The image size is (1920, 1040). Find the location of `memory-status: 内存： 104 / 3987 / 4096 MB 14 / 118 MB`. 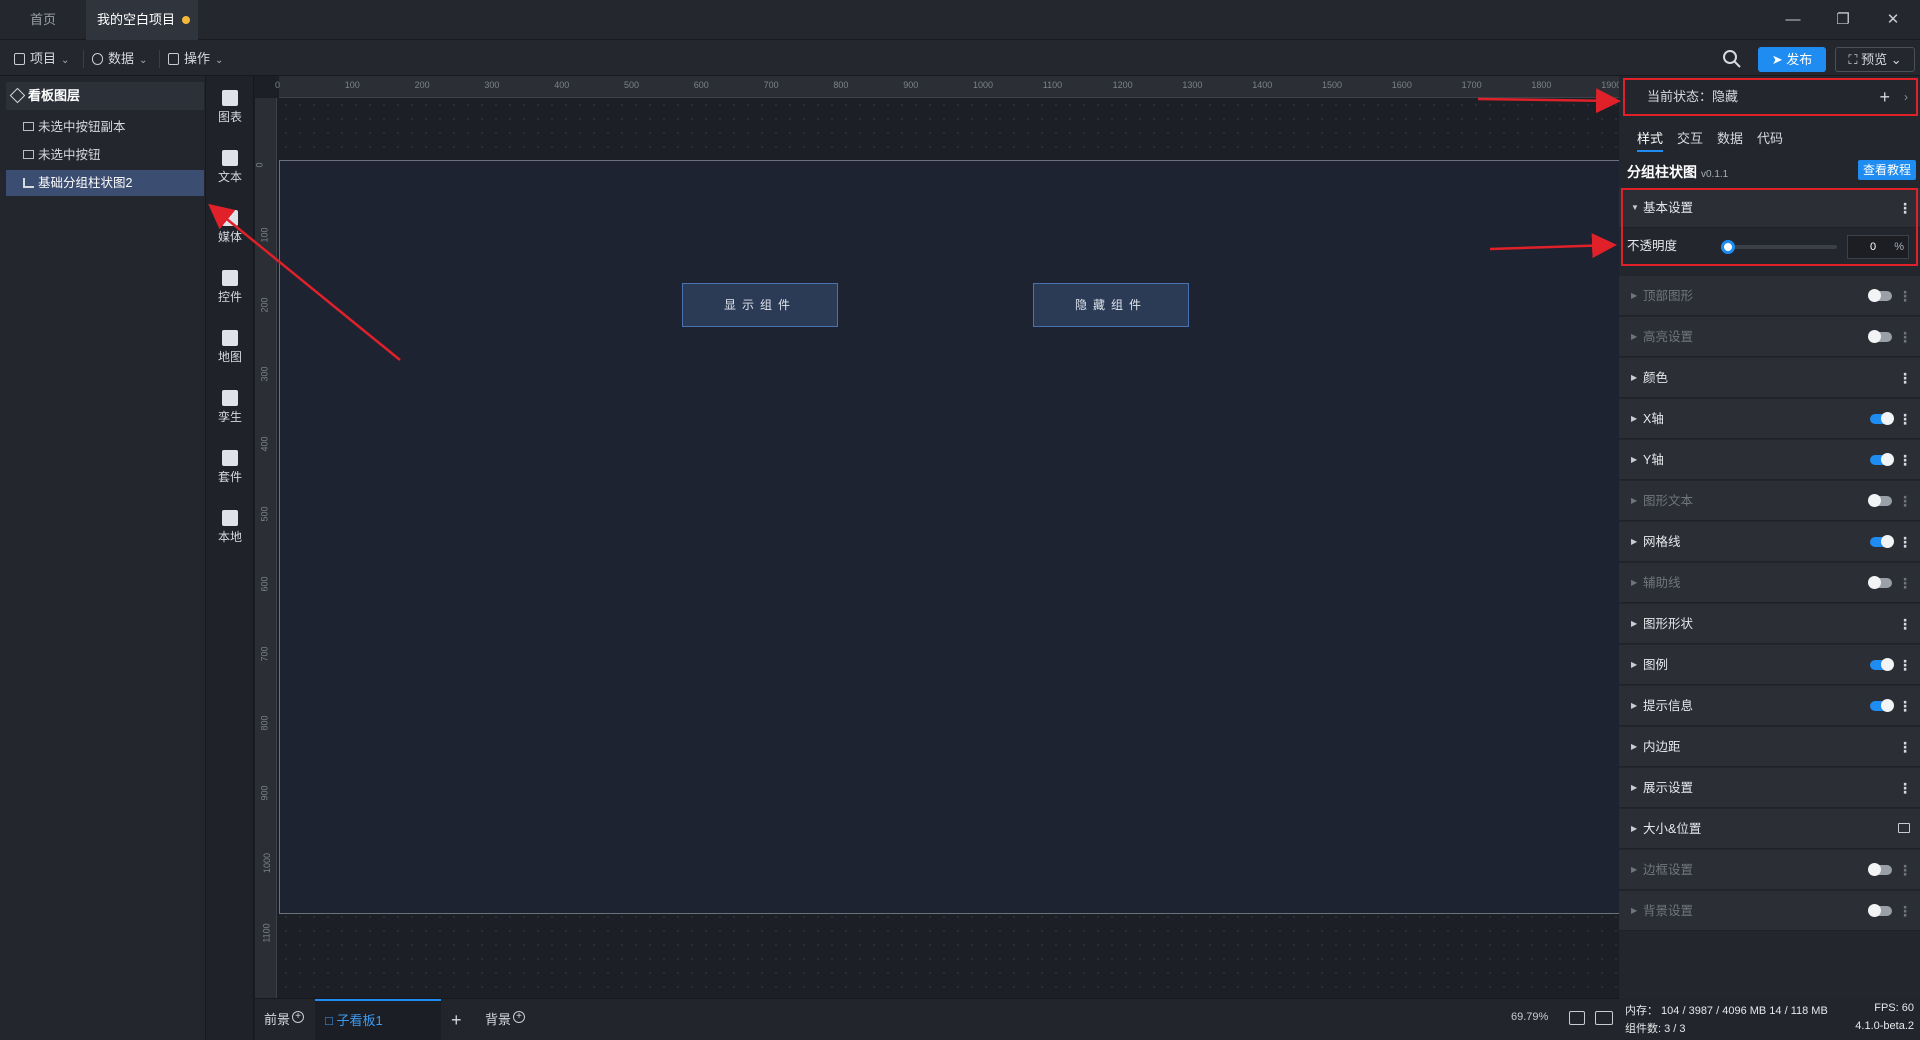

memory-status: 内存： 104 / 3987 / 4096 MB 14 / 118 MB is located at coordinates (1726, 1011).